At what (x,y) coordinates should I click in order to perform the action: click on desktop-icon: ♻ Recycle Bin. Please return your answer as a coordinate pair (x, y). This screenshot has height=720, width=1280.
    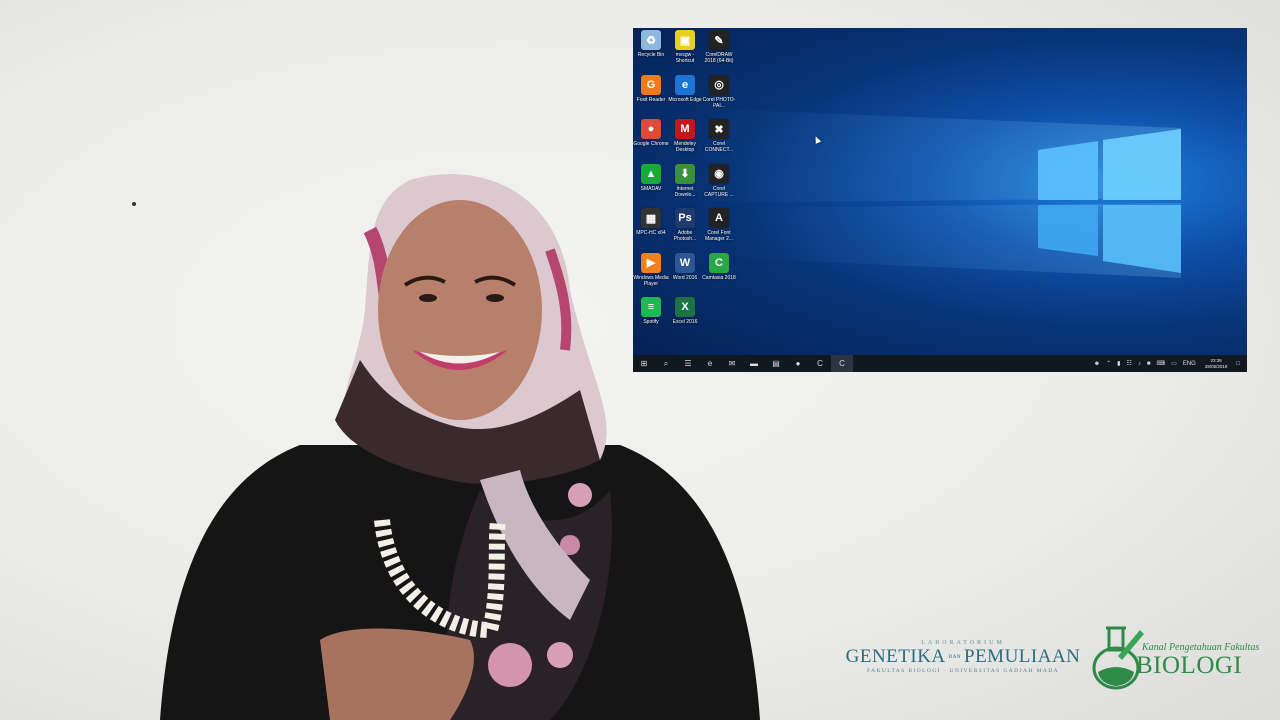
    Looking at the image, I should click on (651, 52).